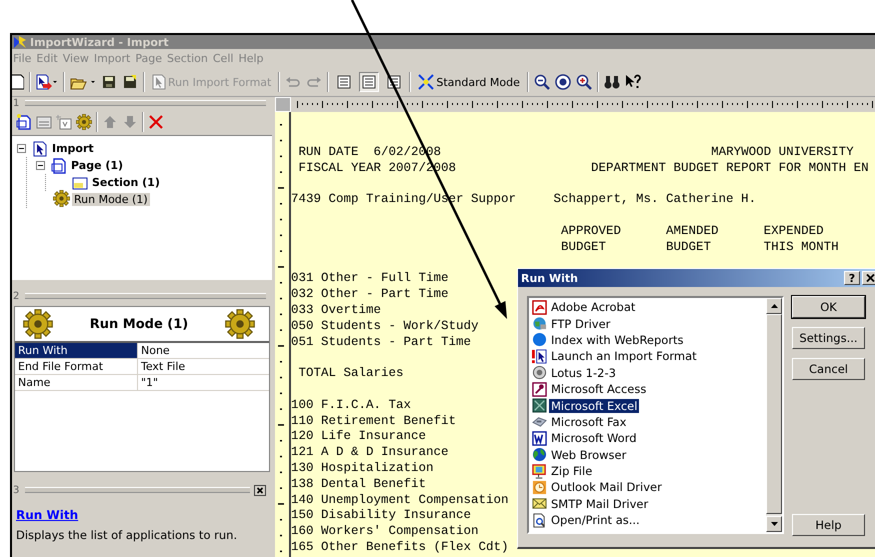 The image size is (875, 557). What do you see at coordinates (139, 324) in the screenshot?
I see `panel-title: Run Mode (1)` at bounding box center [139, 324].